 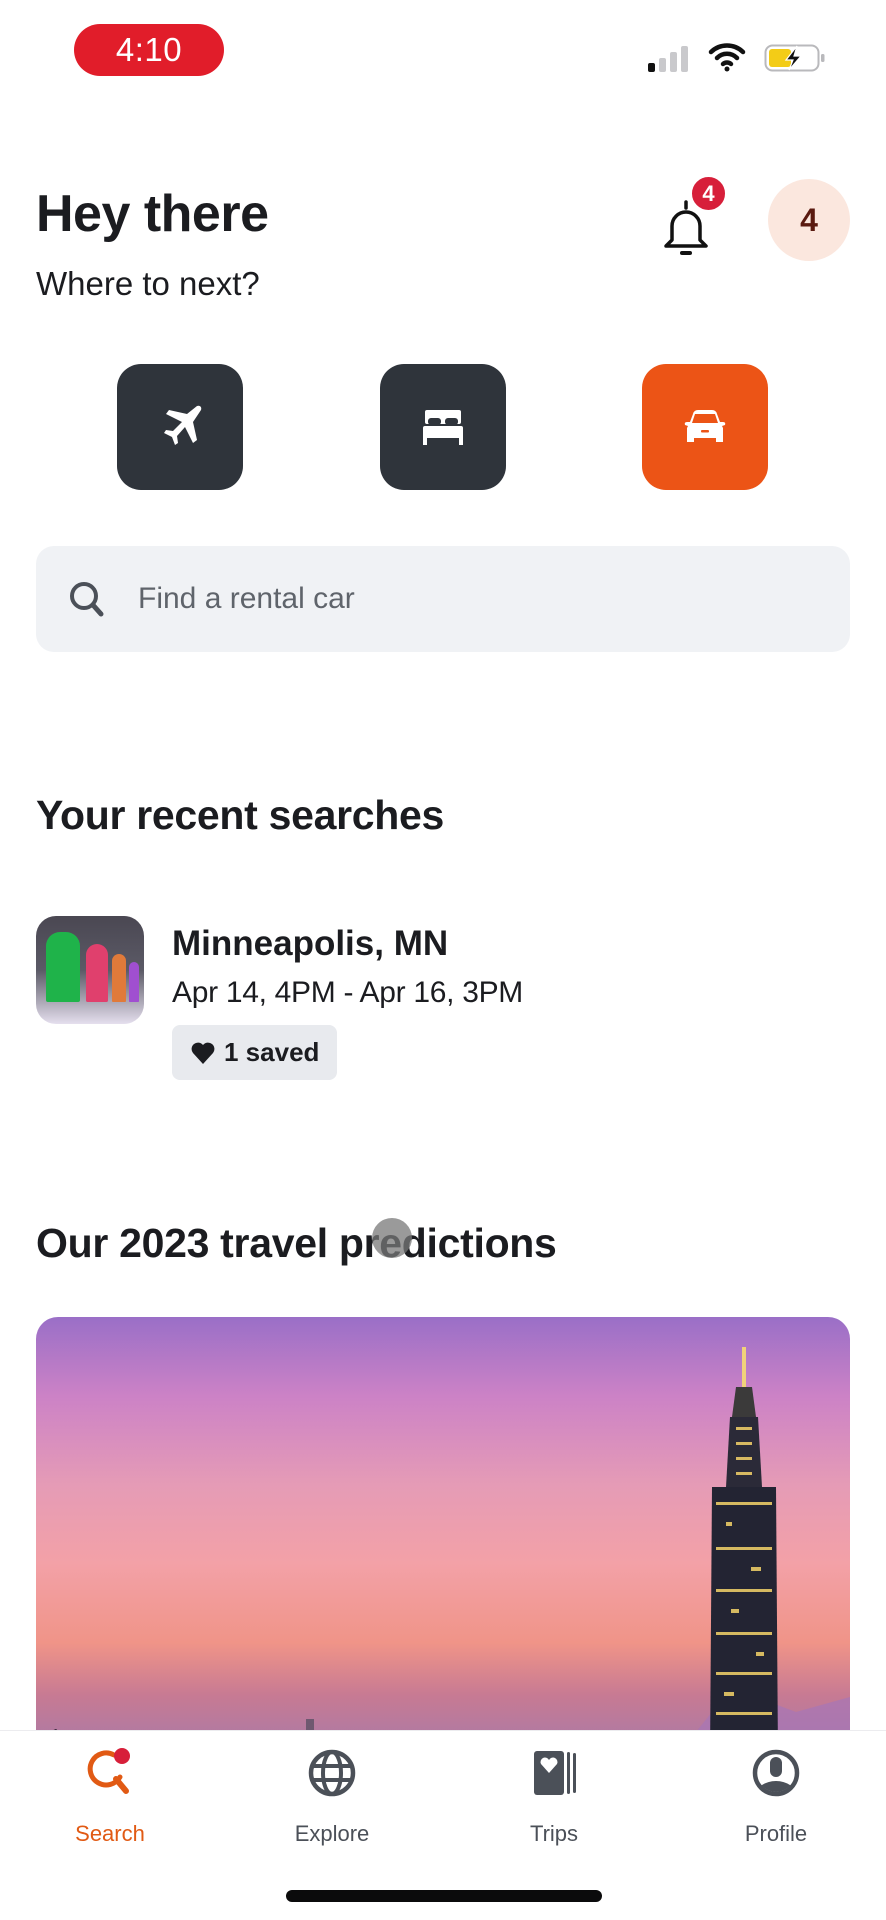 I want to click on globe-icon, so click(x=332, y=1773).